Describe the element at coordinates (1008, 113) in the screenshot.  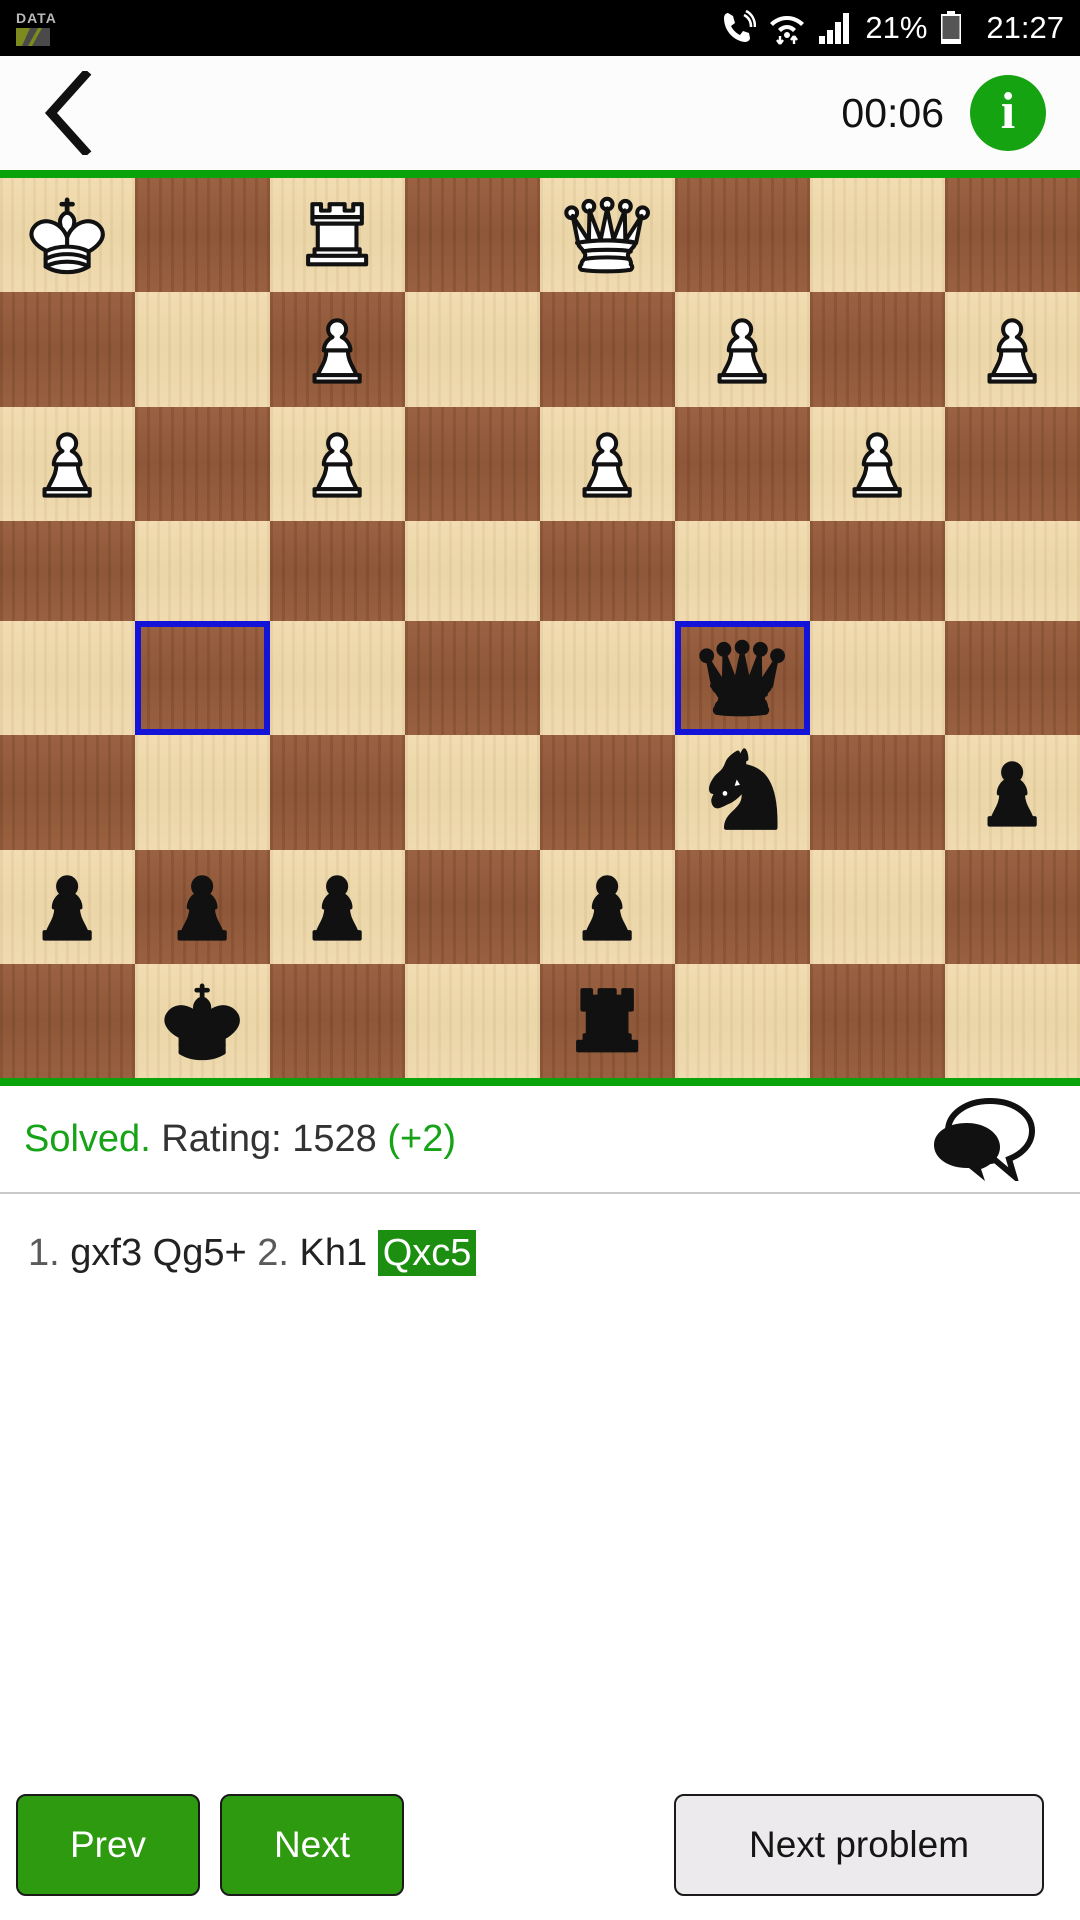
I see `info-button: i` at that location.